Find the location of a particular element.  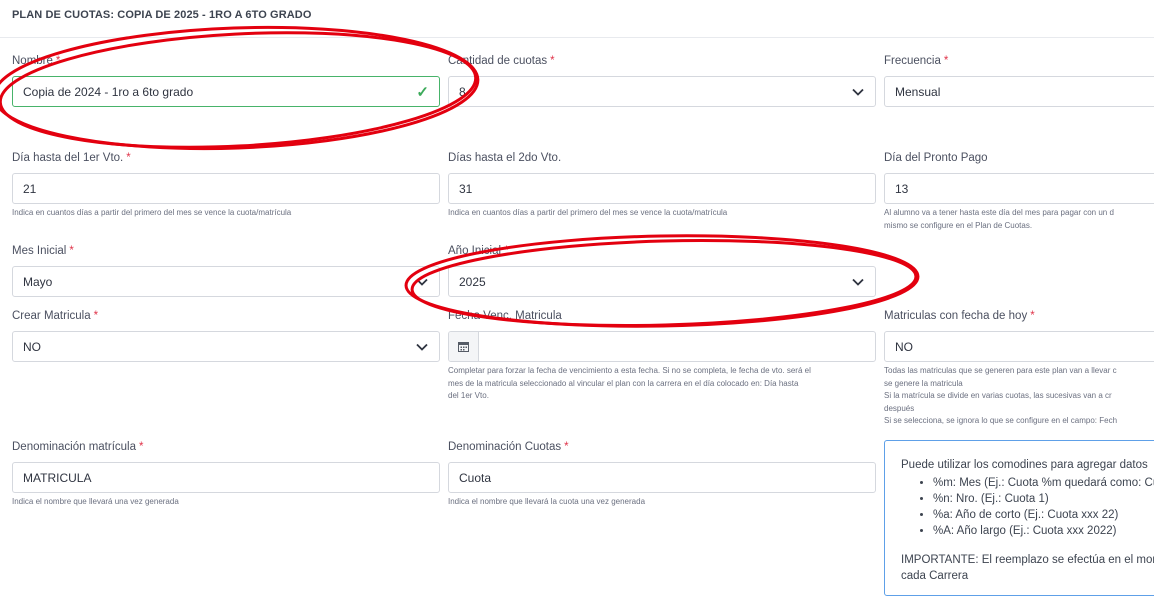

matriculas-fecha-hoy-select: NO is located at coordinates (1019, 346).